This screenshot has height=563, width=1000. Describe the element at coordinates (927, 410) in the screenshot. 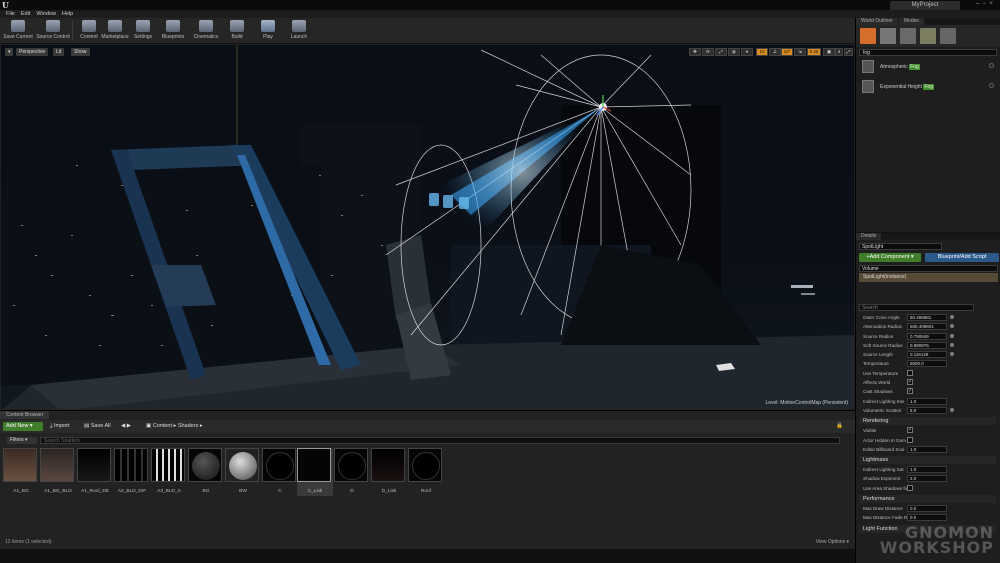

I see `property-value: 6.0` at that location.